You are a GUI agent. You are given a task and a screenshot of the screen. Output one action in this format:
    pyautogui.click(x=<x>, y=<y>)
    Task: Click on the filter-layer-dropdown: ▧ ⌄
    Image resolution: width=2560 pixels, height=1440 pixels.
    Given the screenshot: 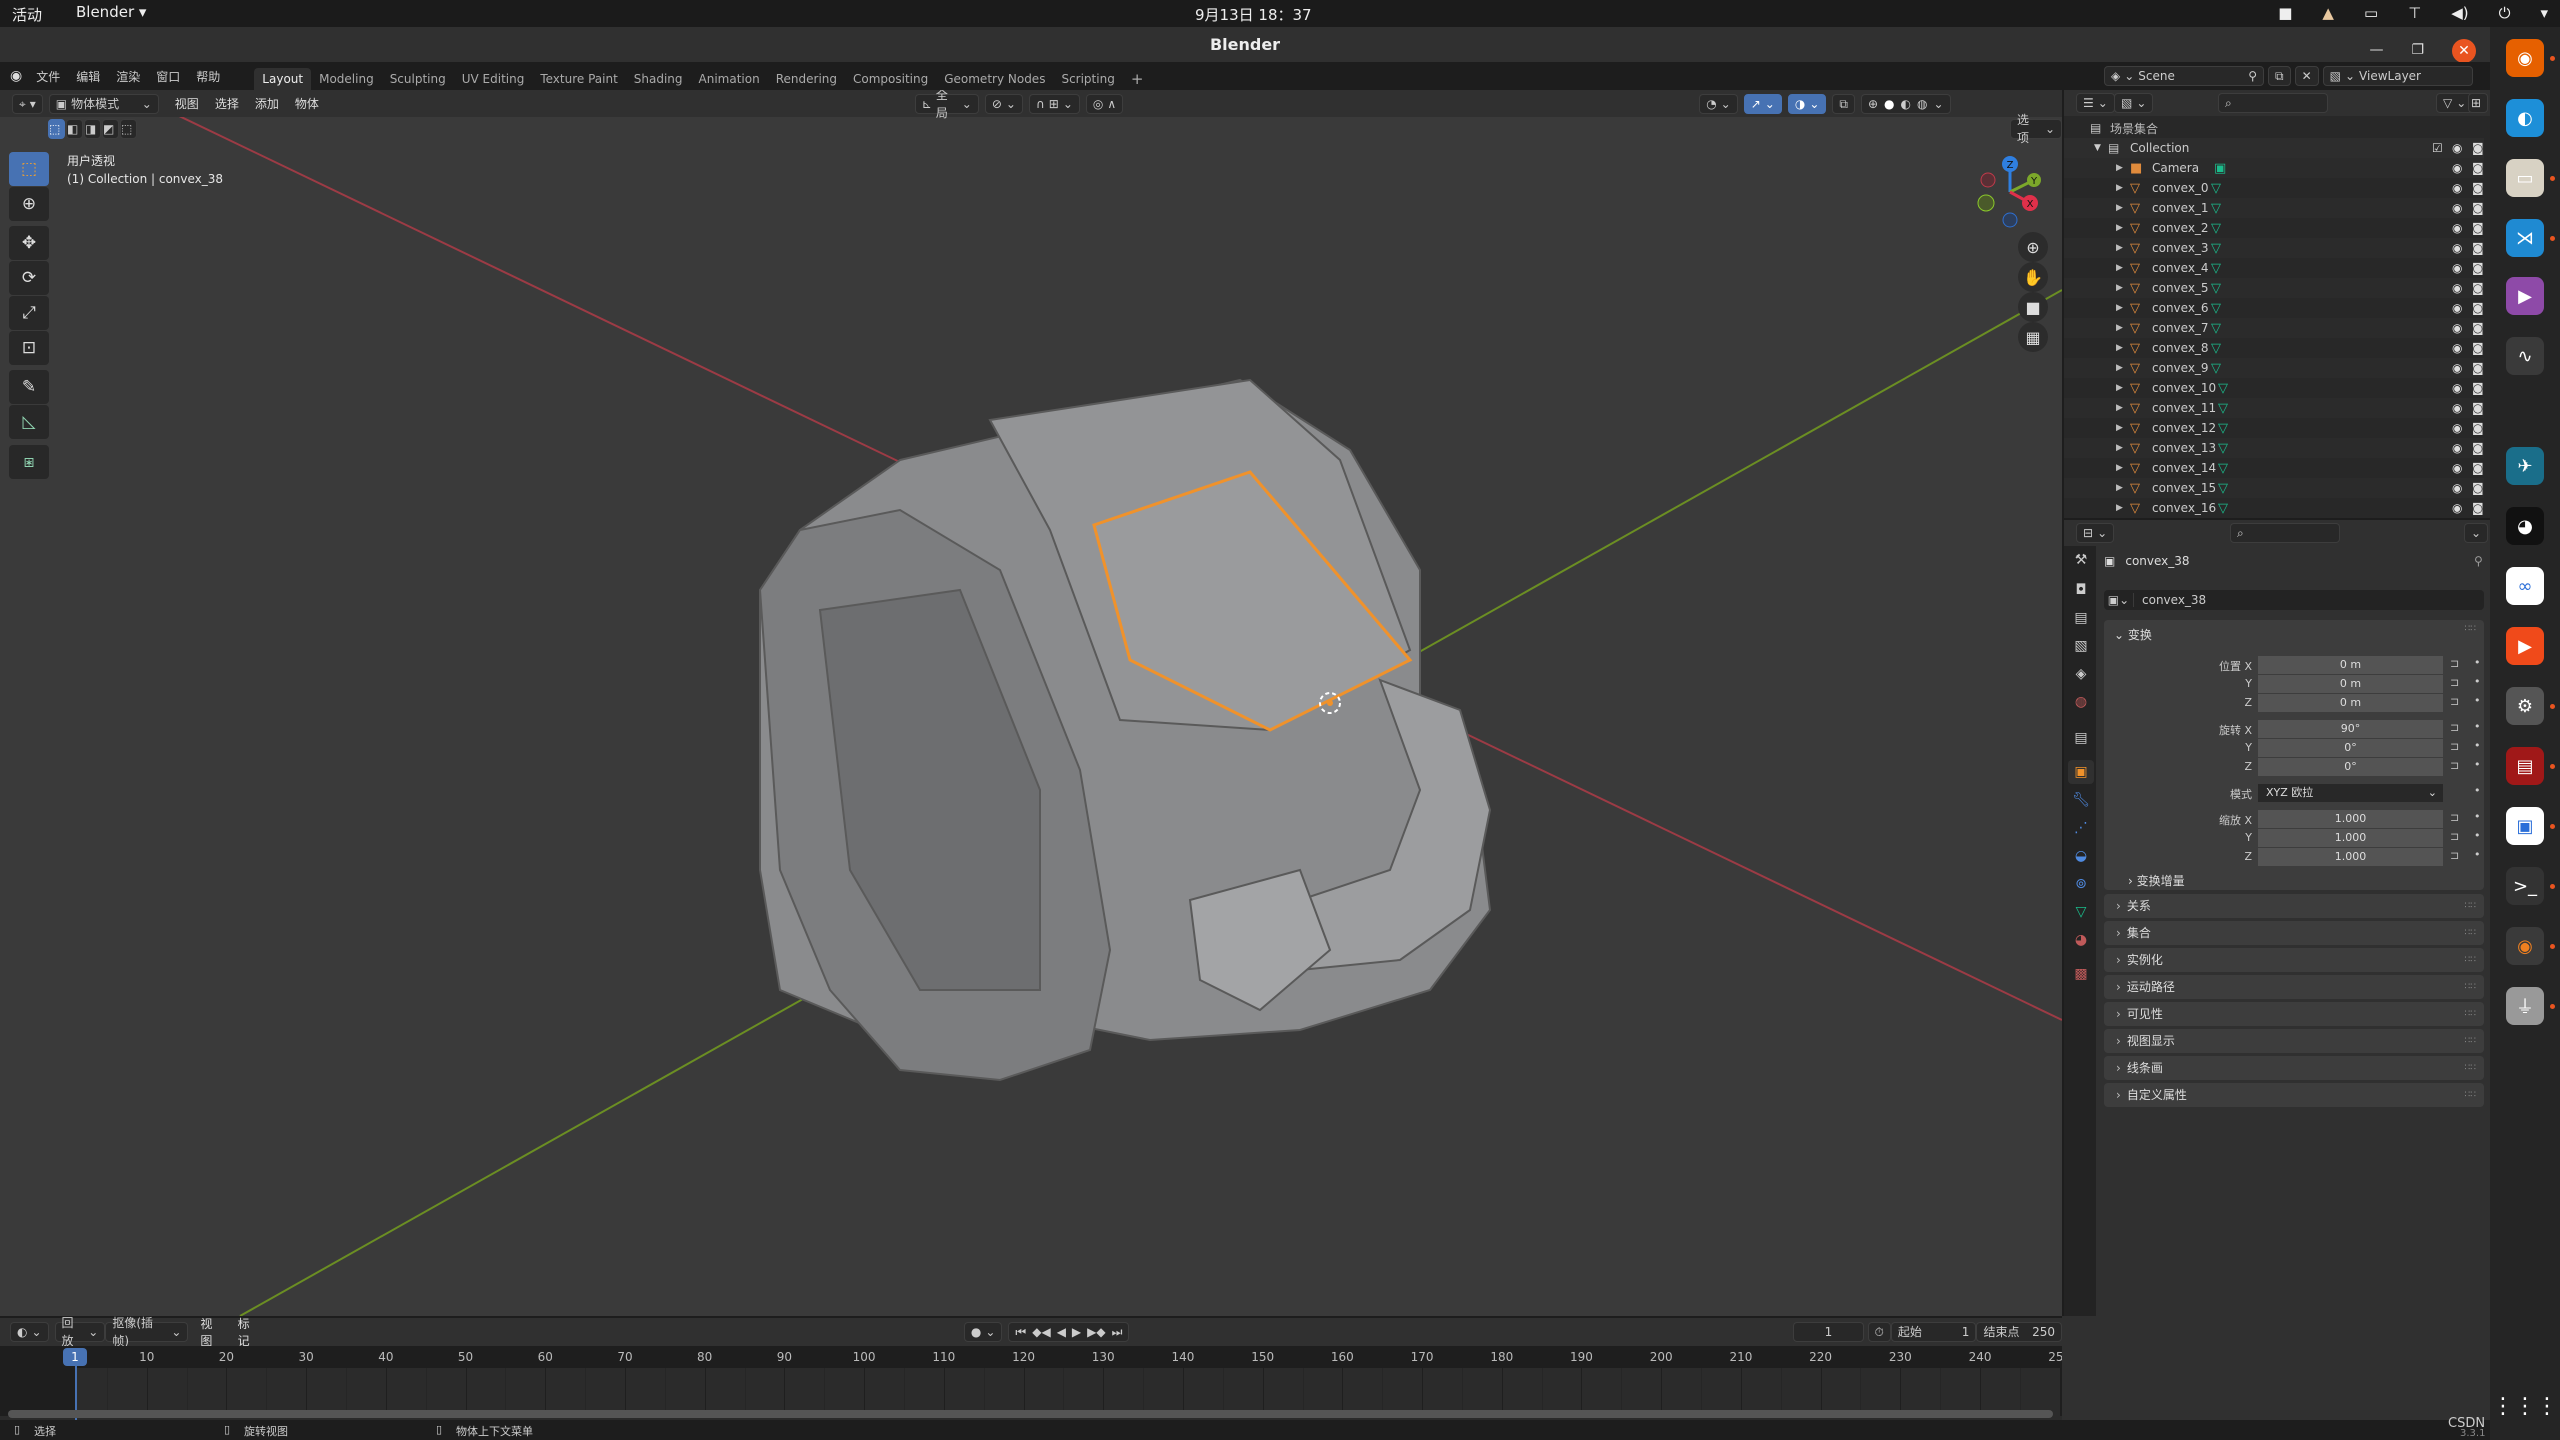 What is the action you would take?
    pyautogui.click(x=2134, y=103)
    